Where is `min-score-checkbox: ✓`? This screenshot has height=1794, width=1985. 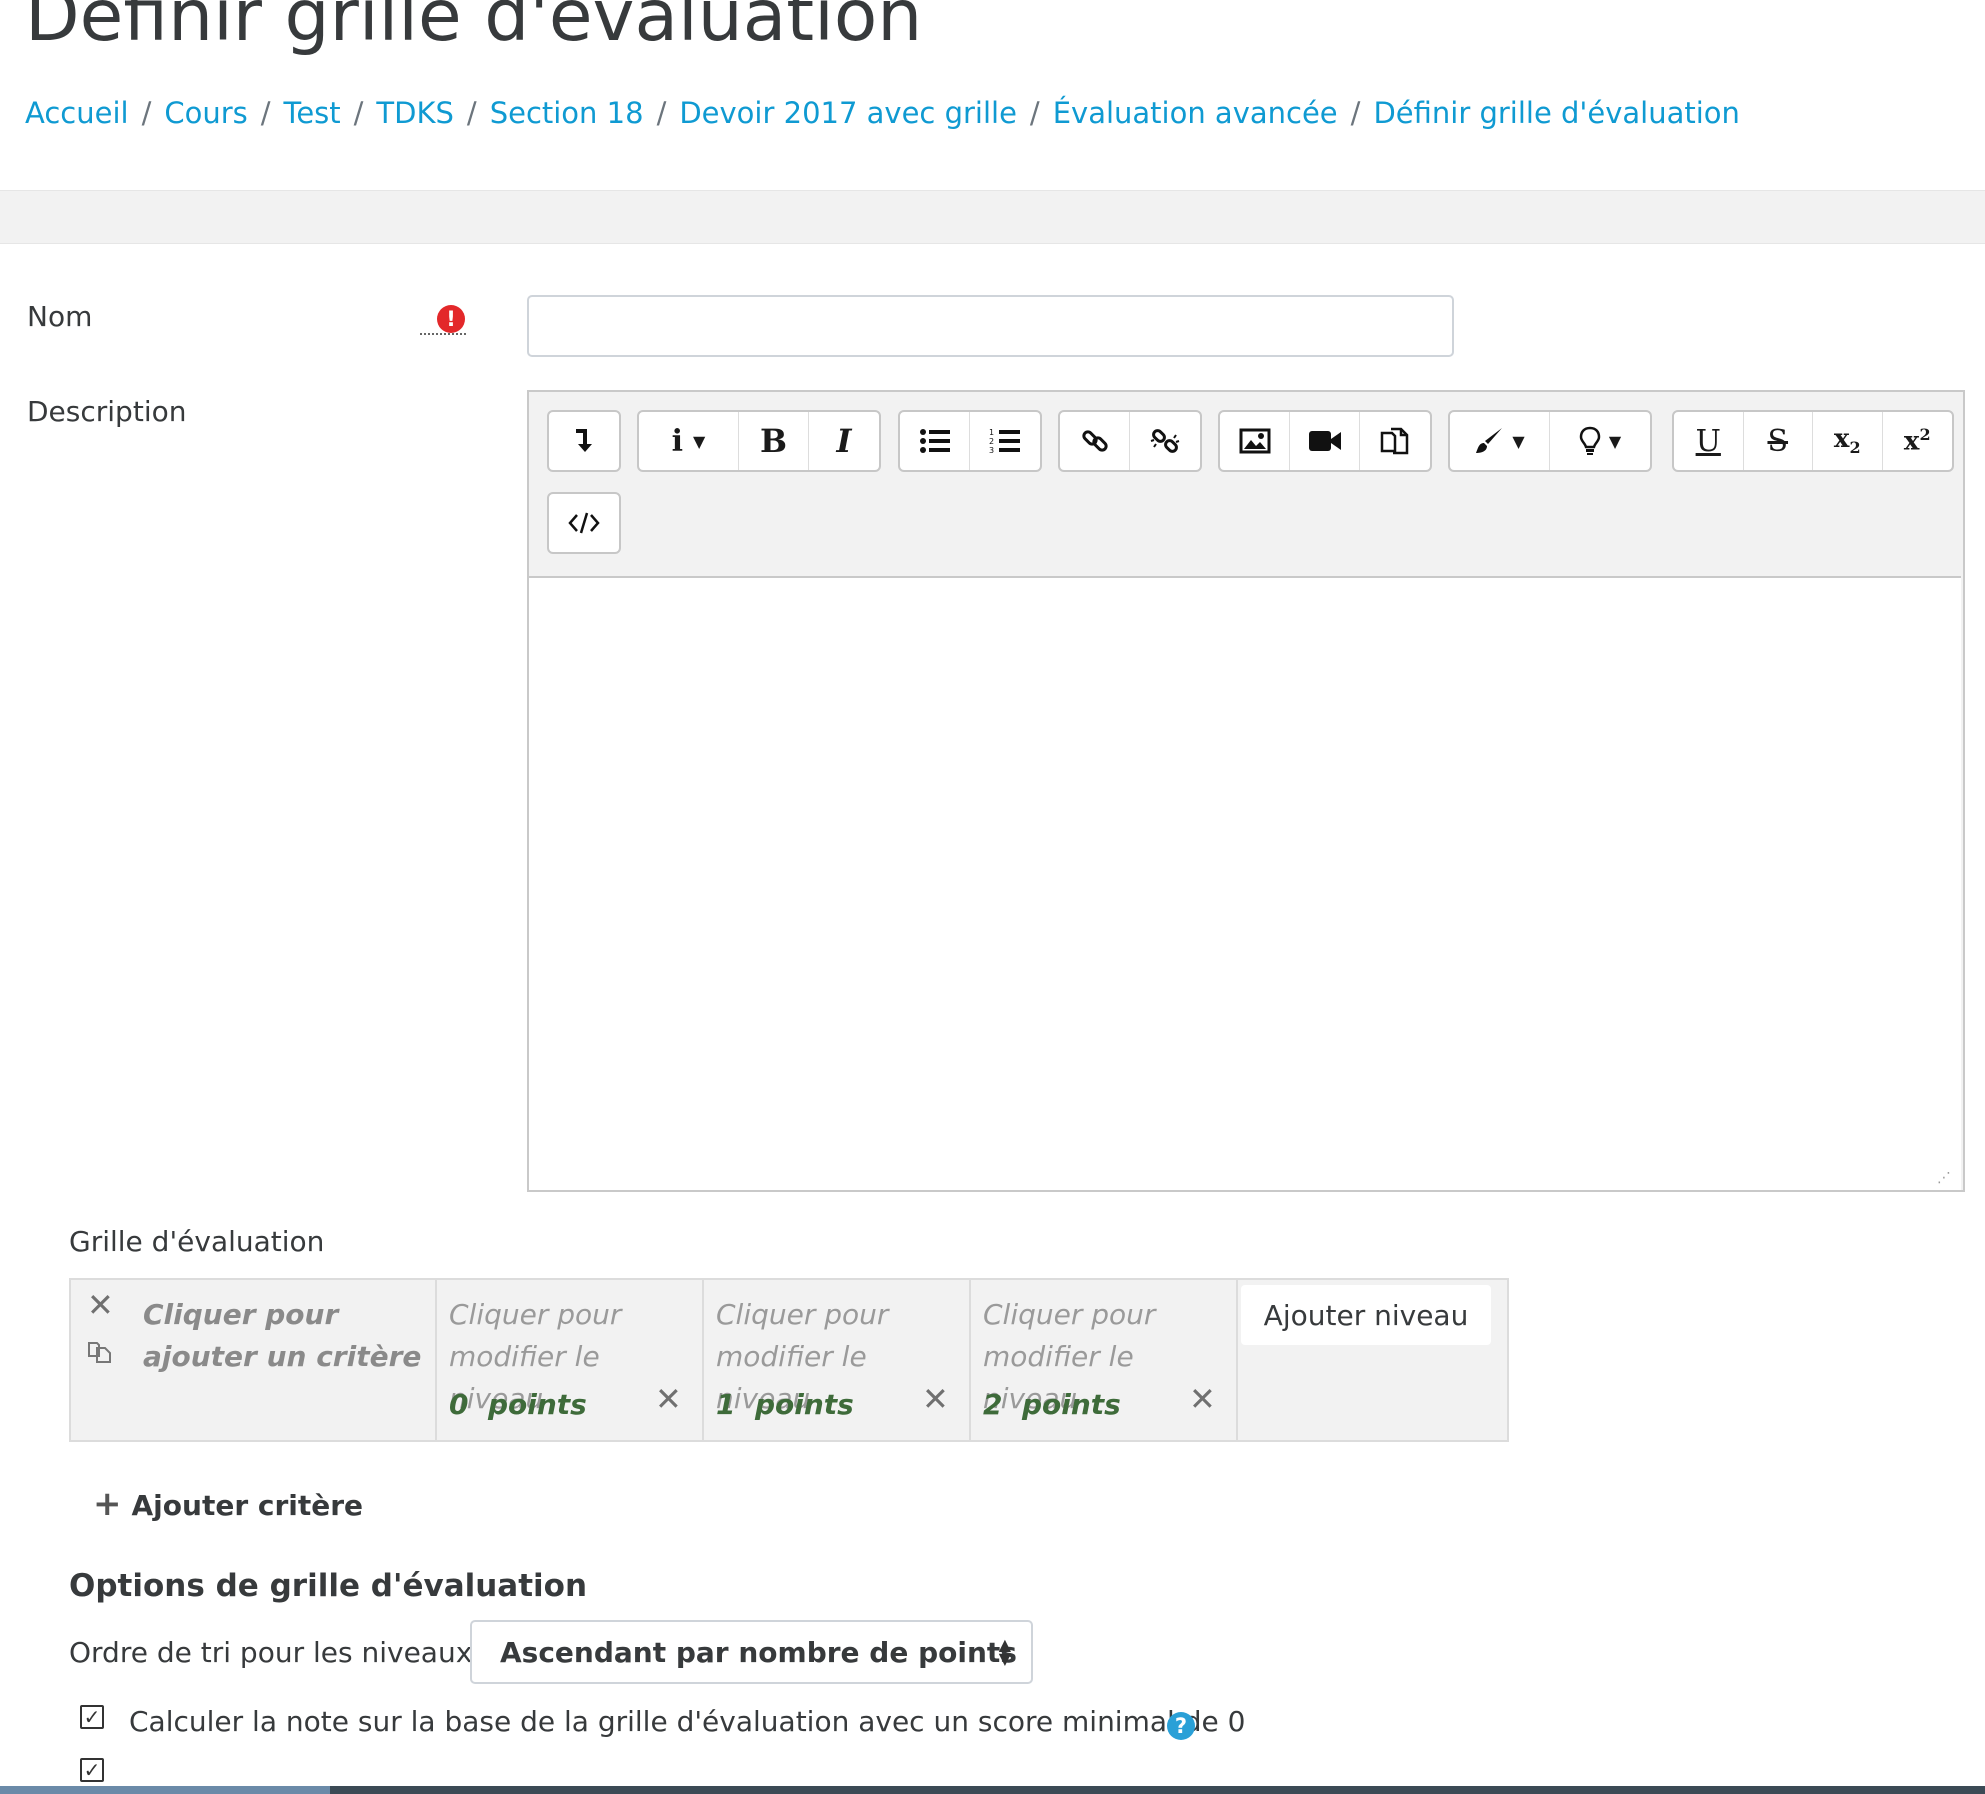 min-score-checkbox: ✓ is located at coordinates (92, 1717).